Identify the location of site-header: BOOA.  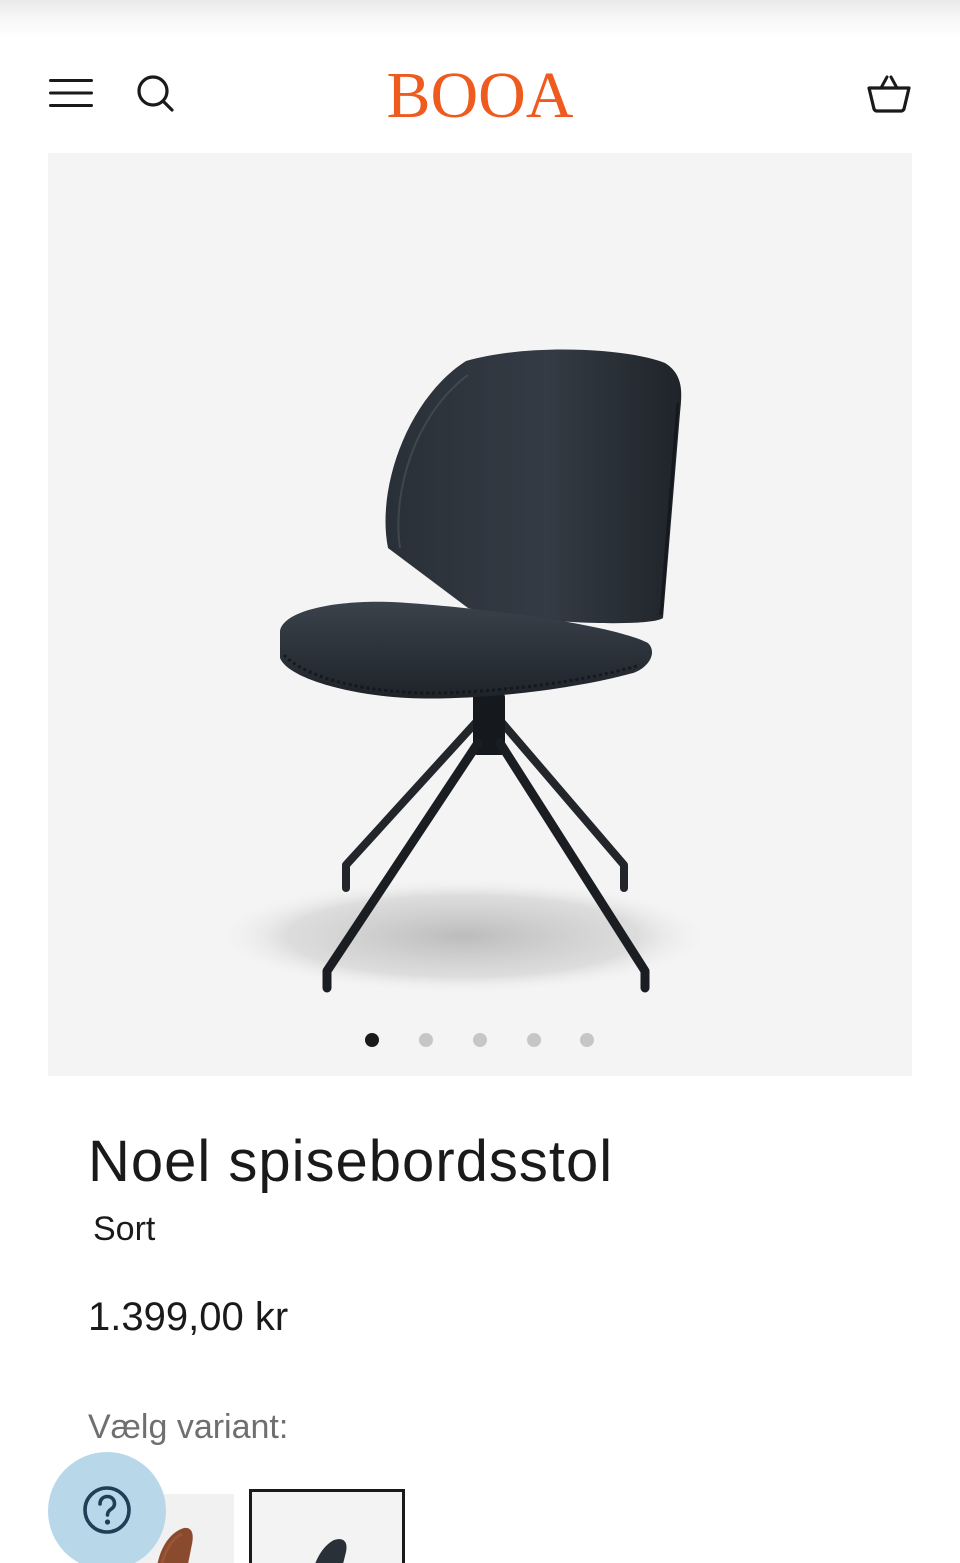
(480, 95).